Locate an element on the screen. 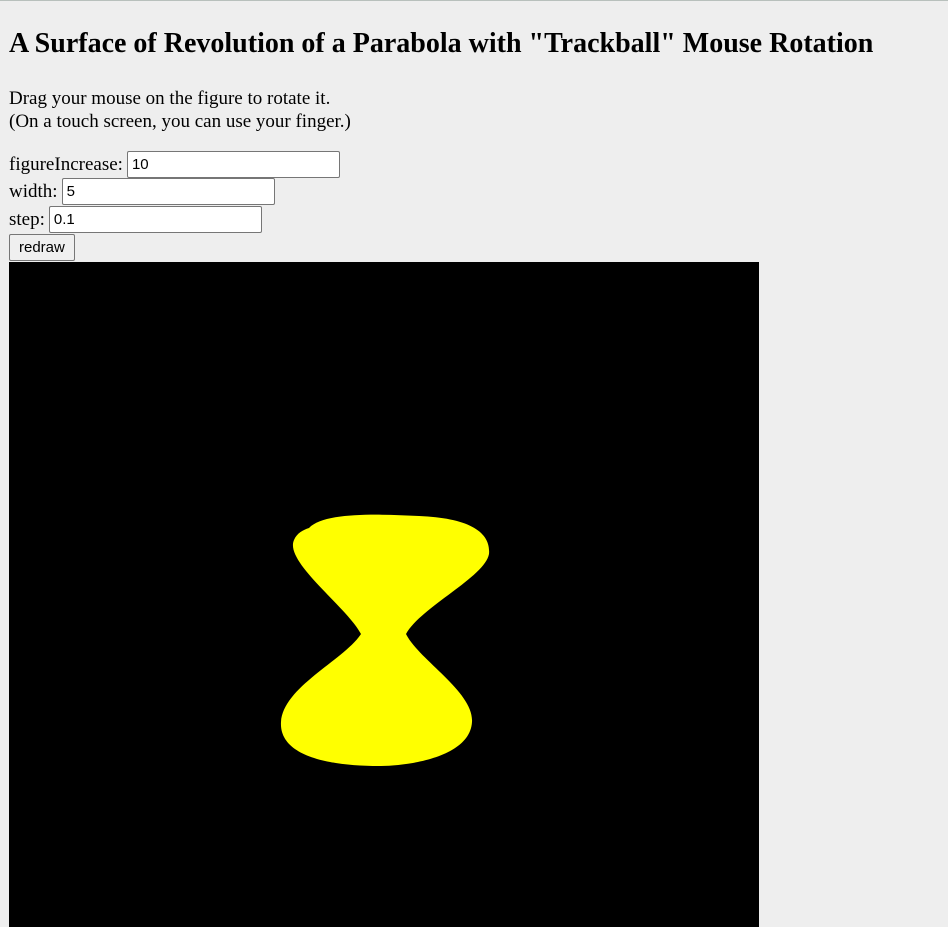 The image size is (948, 927). step-label: step: is located at coordinates (27, 219).